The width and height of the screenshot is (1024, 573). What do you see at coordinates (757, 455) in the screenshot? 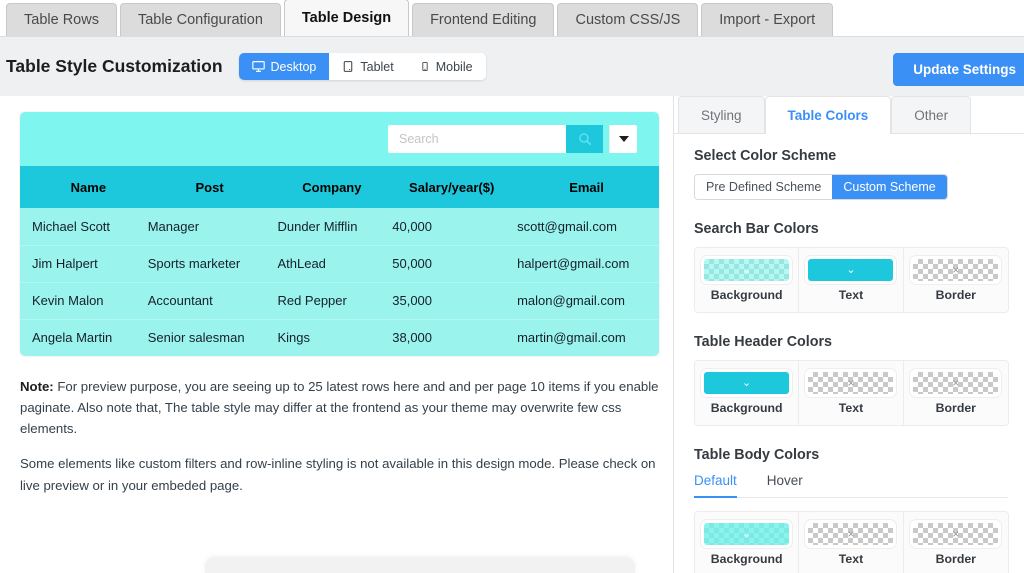
I see `table-body-colors-heading: Table Body Colors` at bounding box center [757, 455].